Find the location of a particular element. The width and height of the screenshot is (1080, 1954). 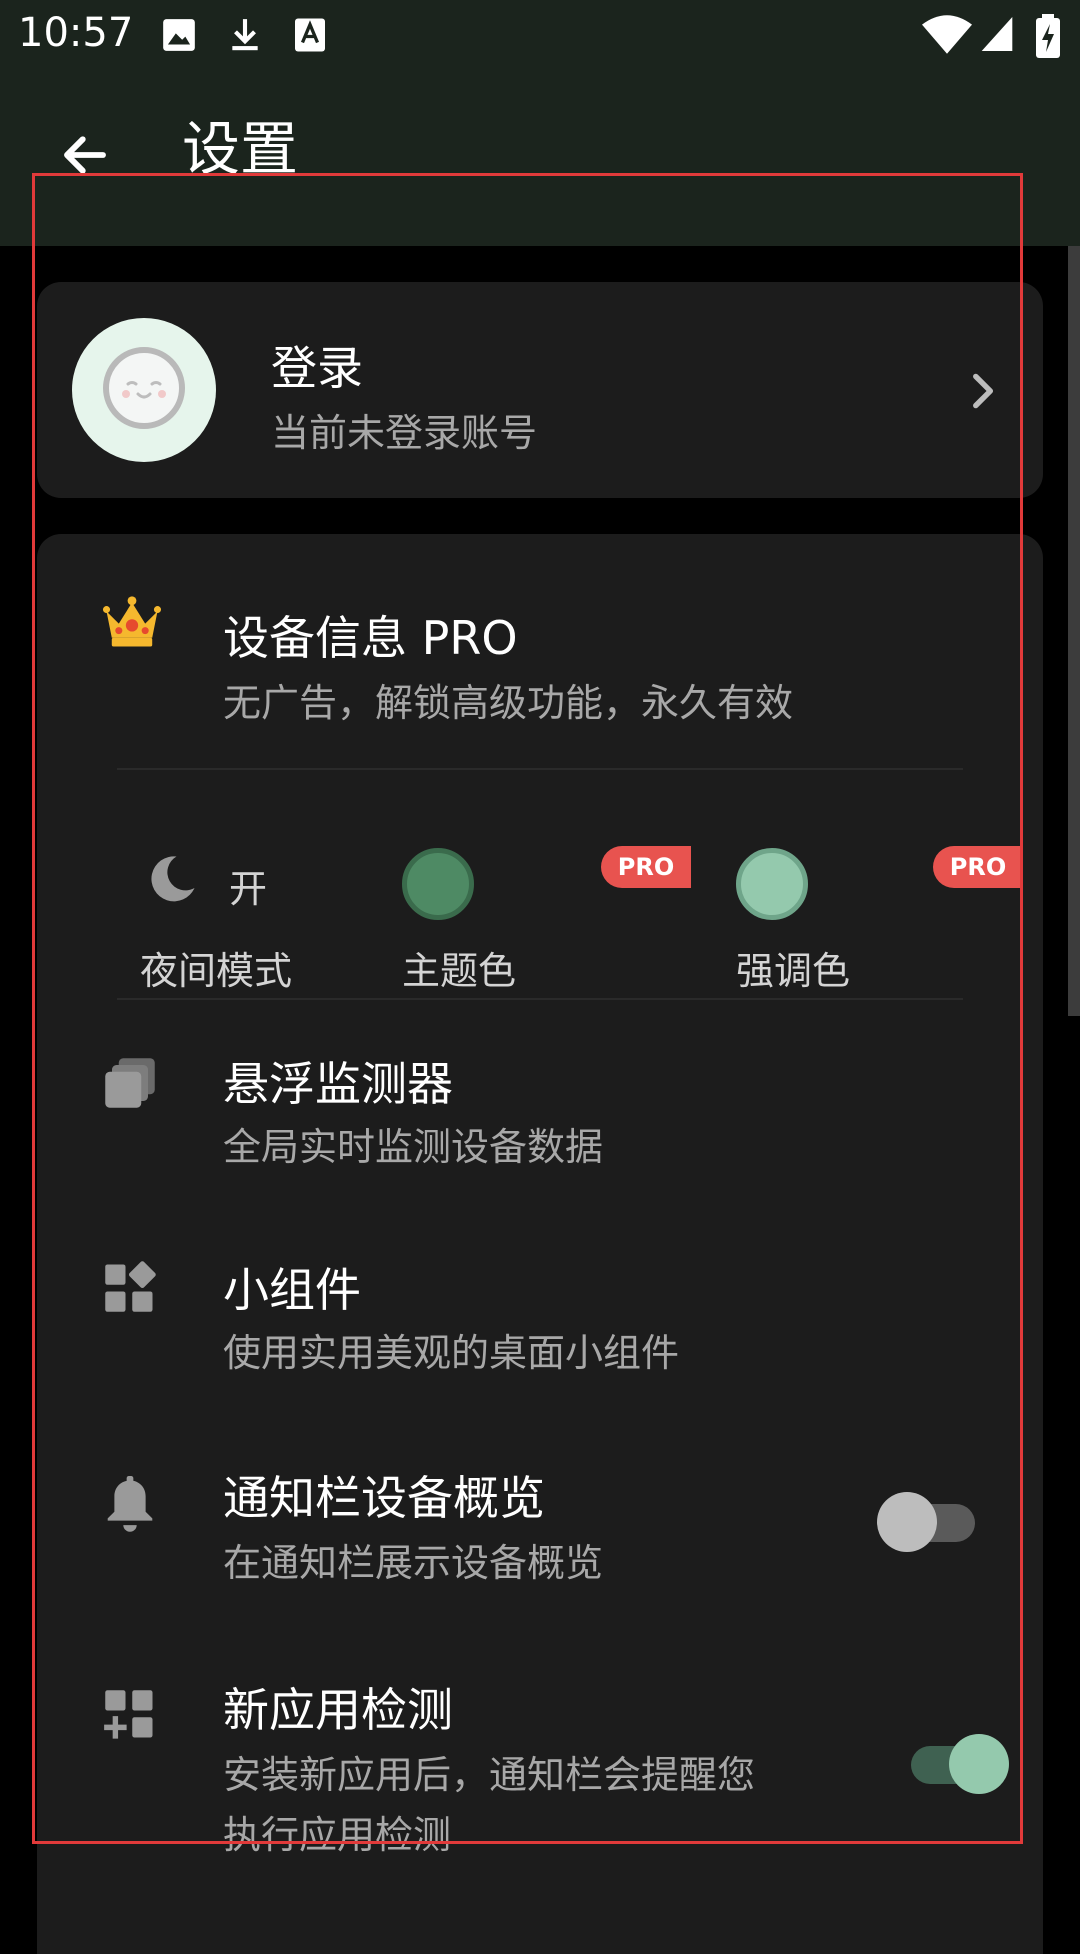

floating-monitor-title: 悬浮监测器 is located at coordinates (338, 1084).